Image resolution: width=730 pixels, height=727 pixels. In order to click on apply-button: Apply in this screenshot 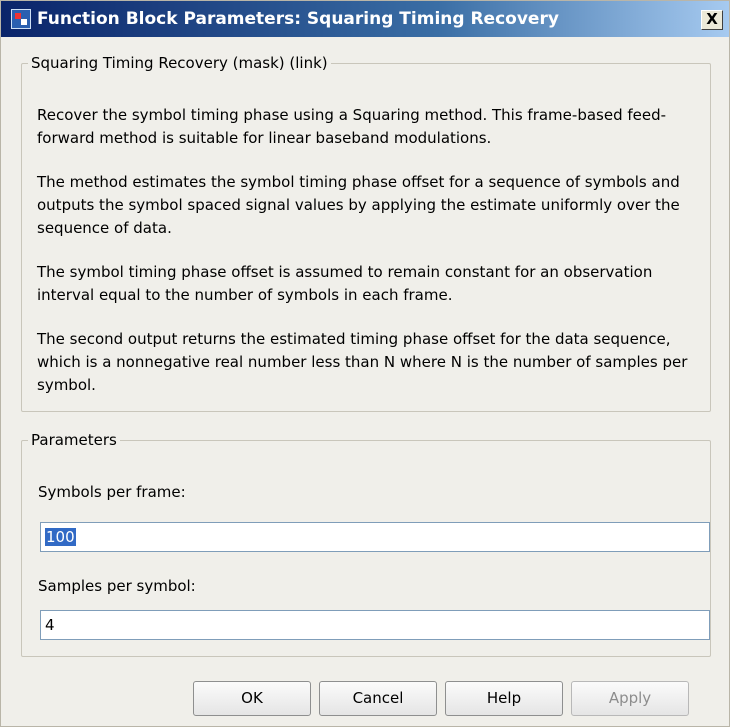, I will do `click(630, 698)`.